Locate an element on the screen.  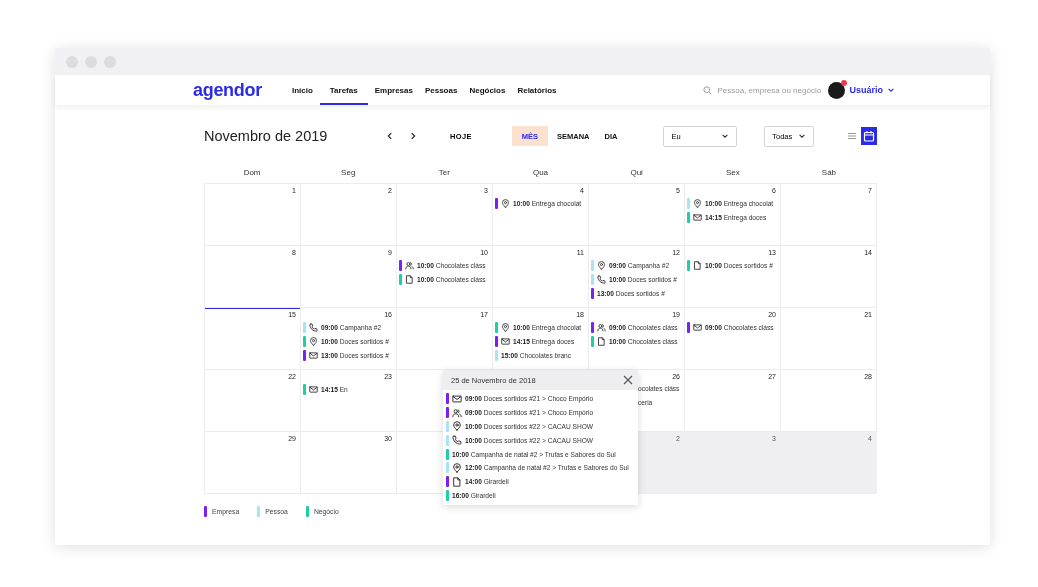
weekday-header: Qua is located at coordinates (540, 173).